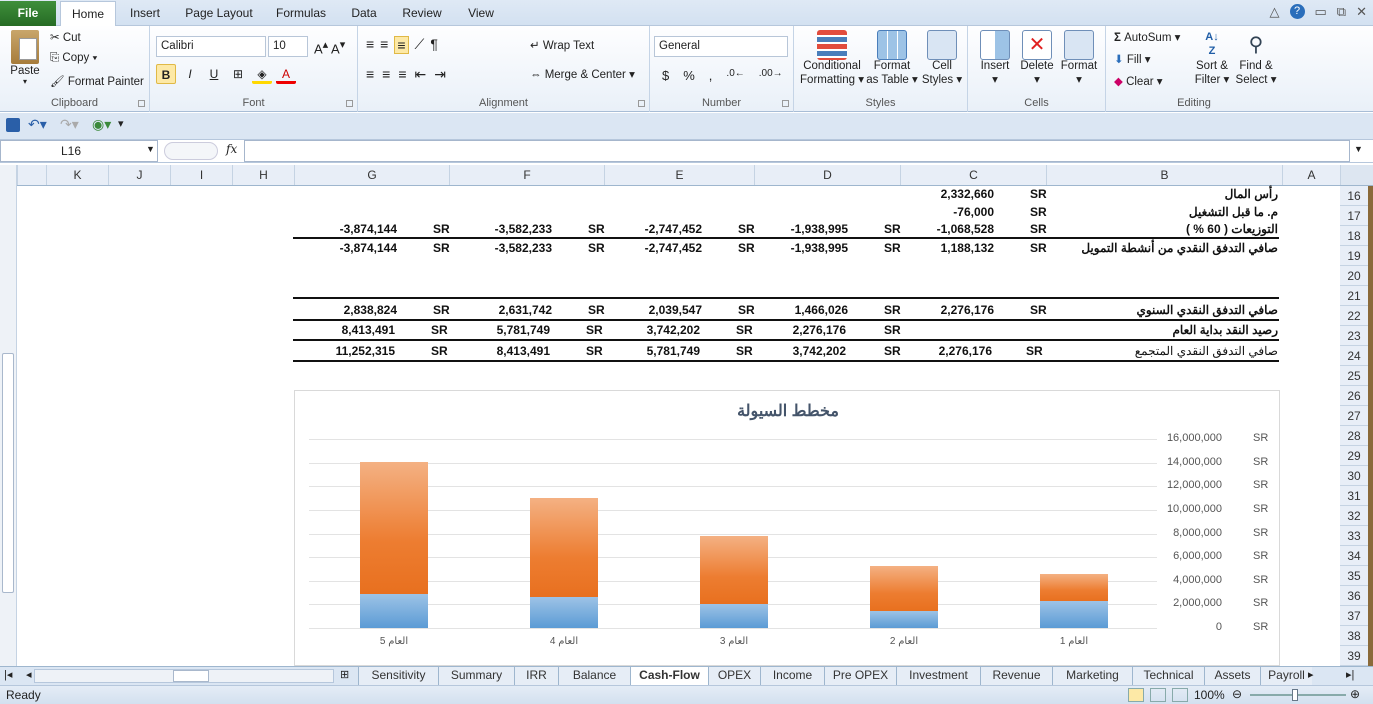 The width and height of the screenshot is (1373, 704). I want to click on paste-button: Paste ▾, so click(25, 58).